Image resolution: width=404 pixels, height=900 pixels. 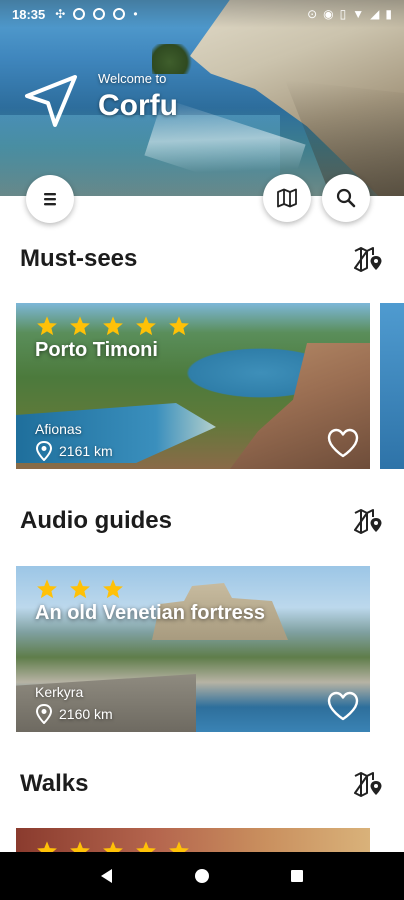 I want to click on section-title: Must-sees, so click(x=79, y=258).